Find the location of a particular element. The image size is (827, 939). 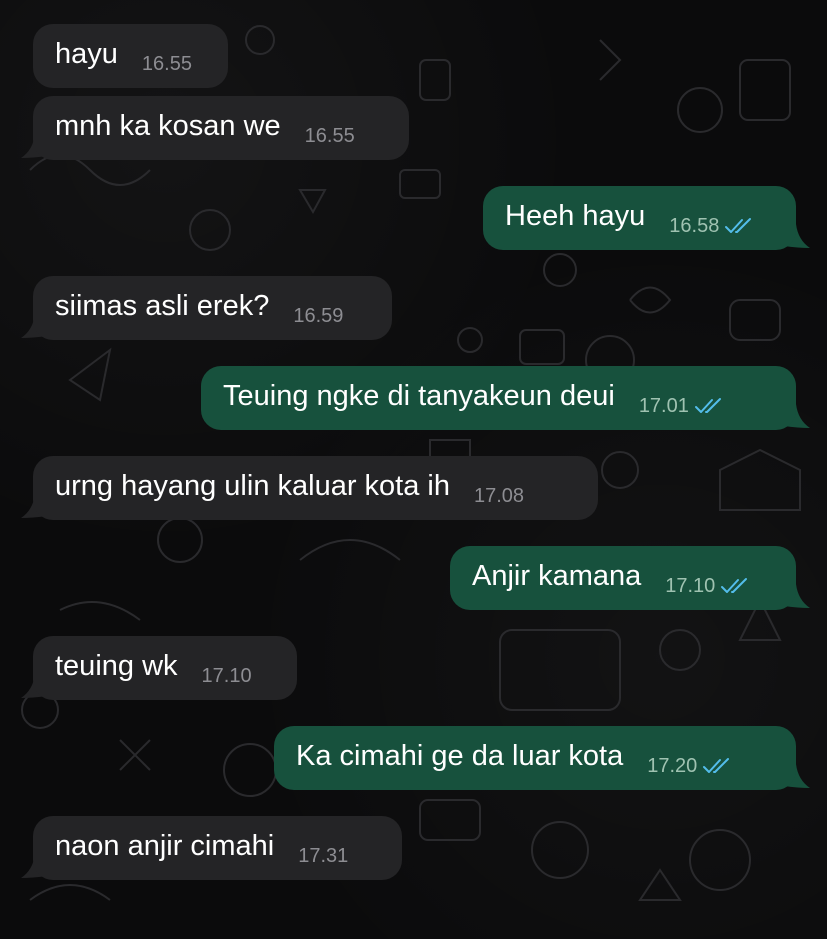

incoming-message-bubble: siimas asli erek? 16.59 is located at coordinates (212, 308).